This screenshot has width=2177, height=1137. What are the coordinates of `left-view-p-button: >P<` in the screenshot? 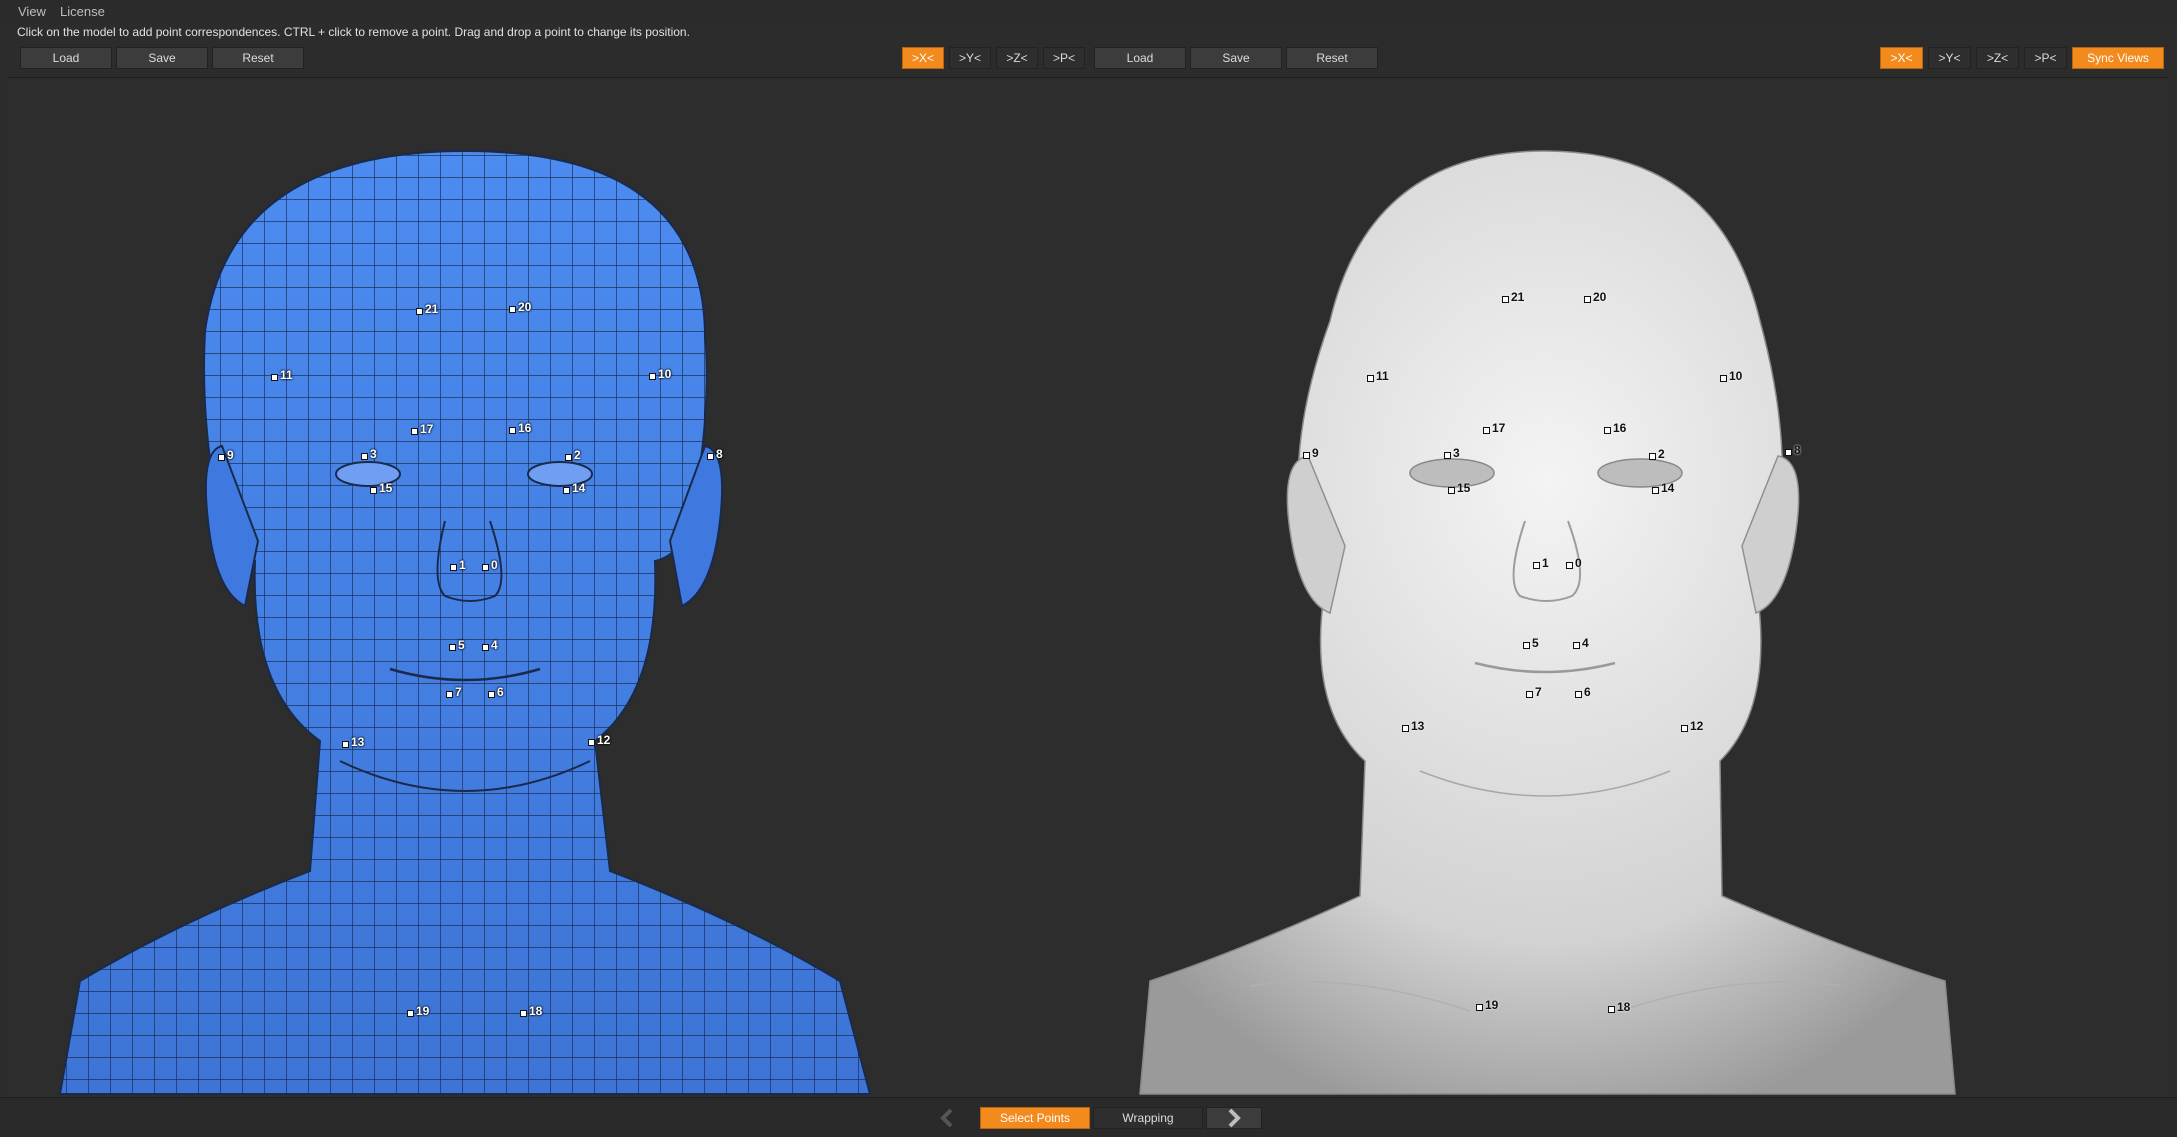 It's located at (1064, 58).